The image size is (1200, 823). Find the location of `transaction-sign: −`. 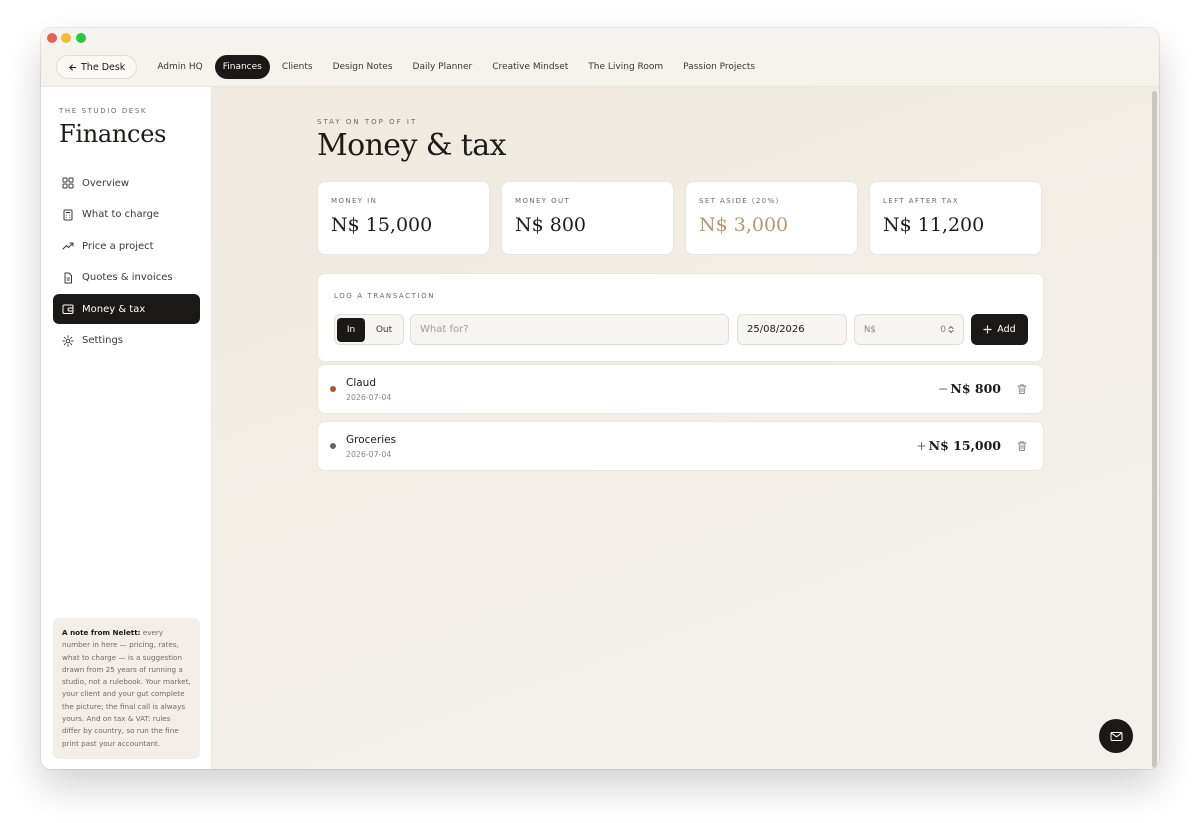

transaction-sign: − is located at coordinates (943, 388).